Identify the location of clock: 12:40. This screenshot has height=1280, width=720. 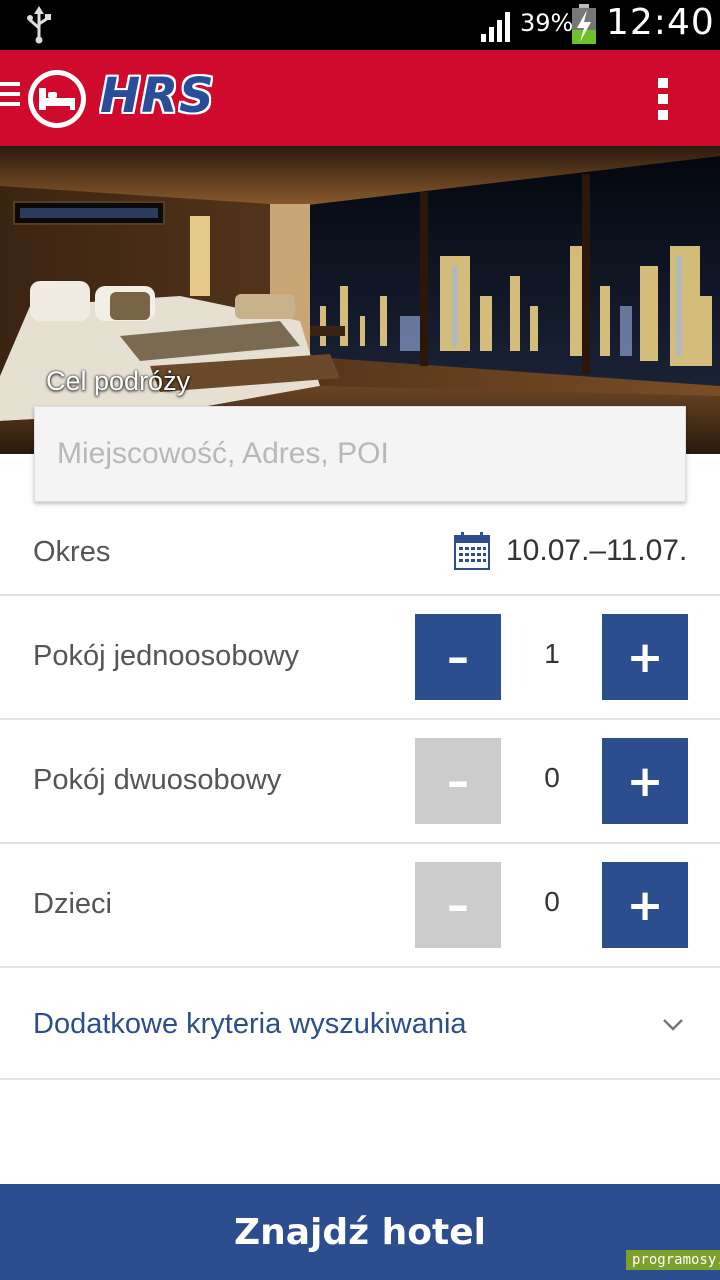
(660, 22).